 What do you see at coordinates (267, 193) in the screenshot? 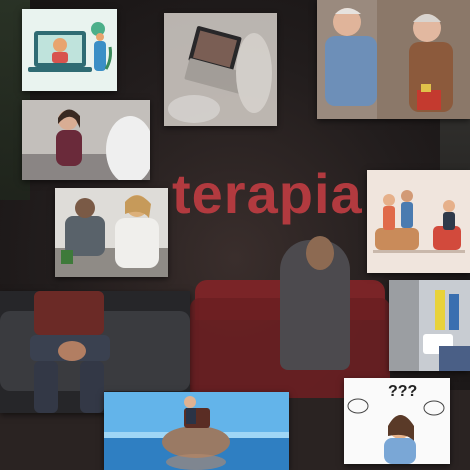
I see `page-title: terapia` at bounding box center [267, 193].